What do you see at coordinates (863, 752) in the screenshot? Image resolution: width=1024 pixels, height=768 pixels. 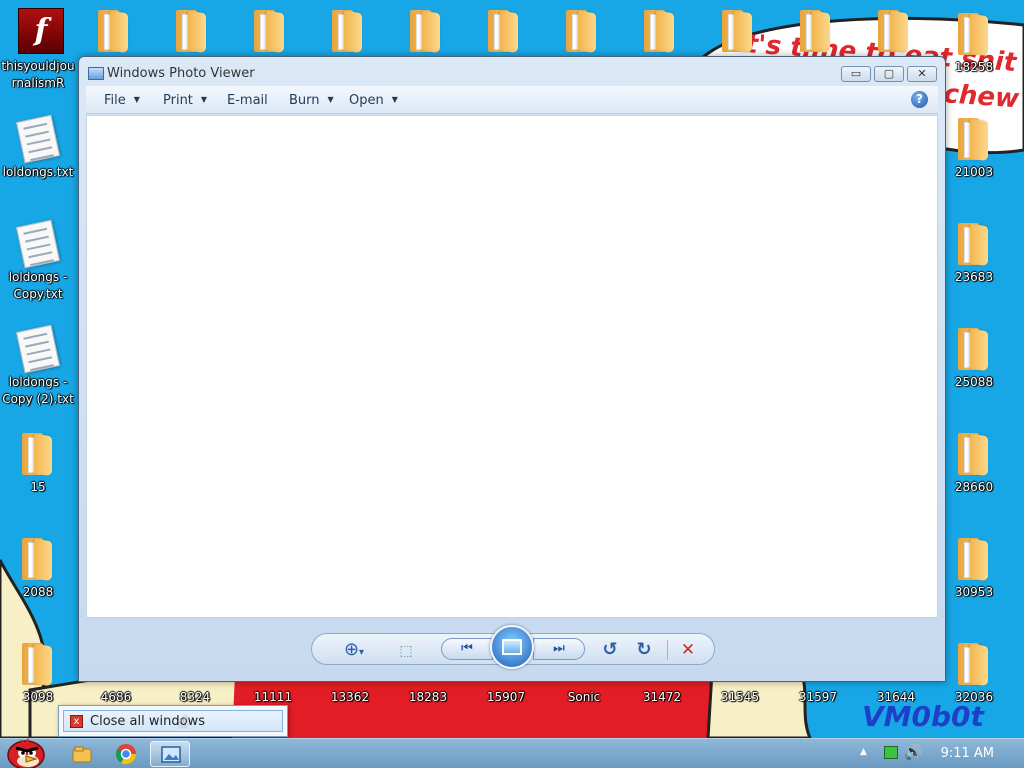 I see `tray-overflow-icon: ▲` at bounding box center [863, 752].